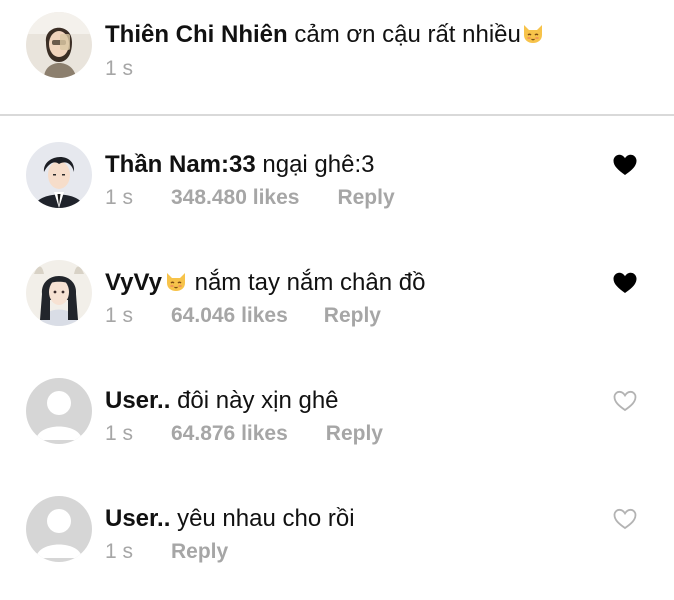  What do you see at coordinates (318, 164) in the screenshot?
I see `comment-body: ngại ghê:3` at bounding box center [318, 164].